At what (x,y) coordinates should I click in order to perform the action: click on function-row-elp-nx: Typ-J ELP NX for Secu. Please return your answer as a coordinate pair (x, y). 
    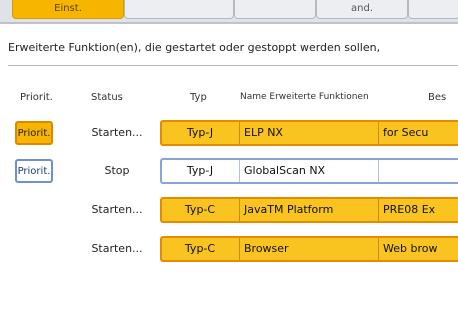
    Looking at the image, I should click on (309, 133).